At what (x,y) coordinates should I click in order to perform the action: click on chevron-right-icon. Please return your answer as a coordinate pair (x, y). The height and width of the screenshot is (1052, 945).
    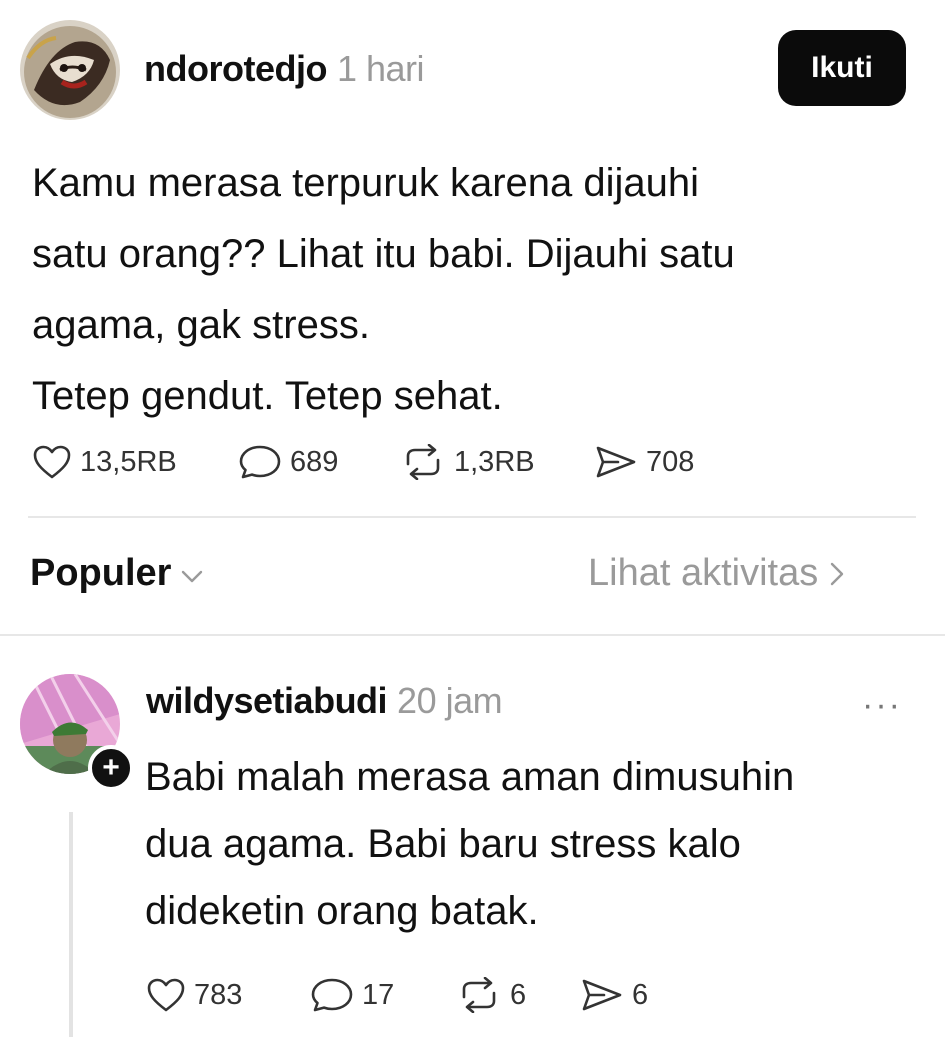
    Looking at the image, I should click on (837, 573).